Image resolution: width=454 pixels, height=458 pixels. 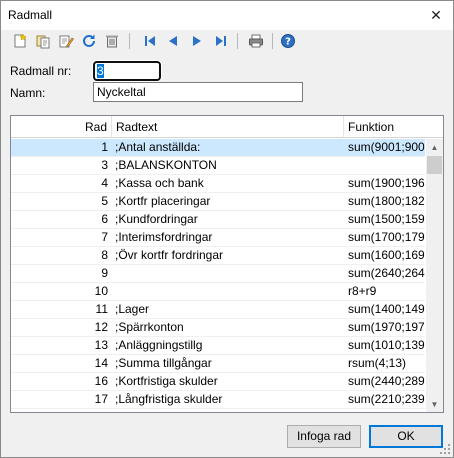 I want to click on table-row: 14 ;Summa tillgångar rsum(4;13), so click(x=218, y=364).